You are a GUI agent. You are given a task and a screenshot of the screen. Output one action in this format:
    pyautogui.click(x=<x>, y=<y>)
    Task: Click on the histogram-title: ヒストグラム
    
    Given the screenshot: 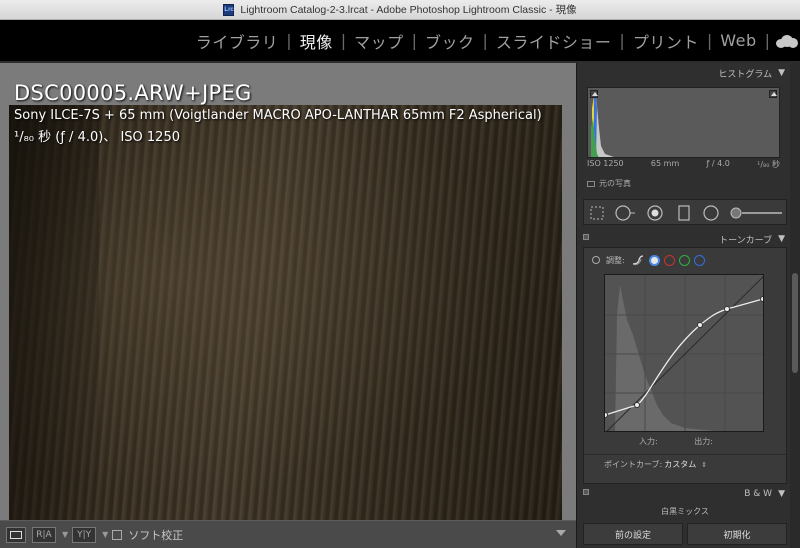 What is the action you would take?
    pyautogui.click(x=745, y=74)
    